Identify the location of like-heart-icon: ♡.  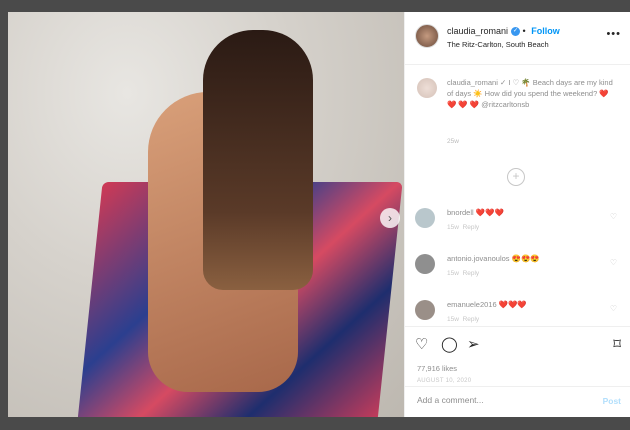
(421, 344).